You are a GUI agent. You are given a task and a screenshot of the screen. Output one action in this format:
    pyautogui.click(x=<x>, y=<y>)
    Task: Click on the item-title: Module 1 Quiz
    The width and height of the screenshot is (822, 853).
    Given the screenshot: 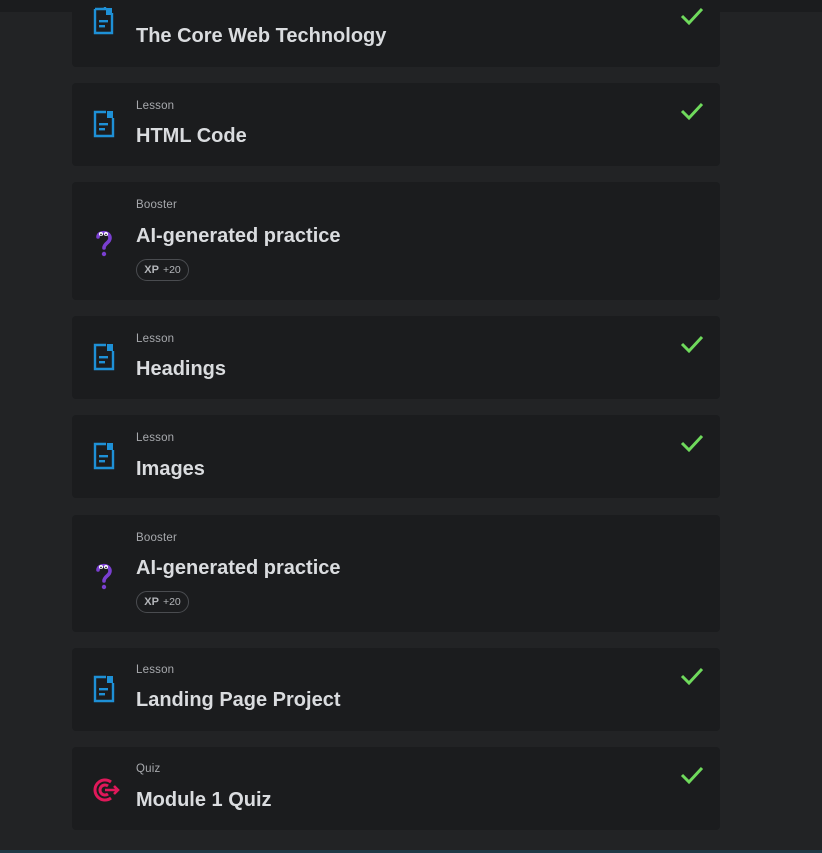 What is the action you would take?
    pyautogui.click(x=204, y=800)
    